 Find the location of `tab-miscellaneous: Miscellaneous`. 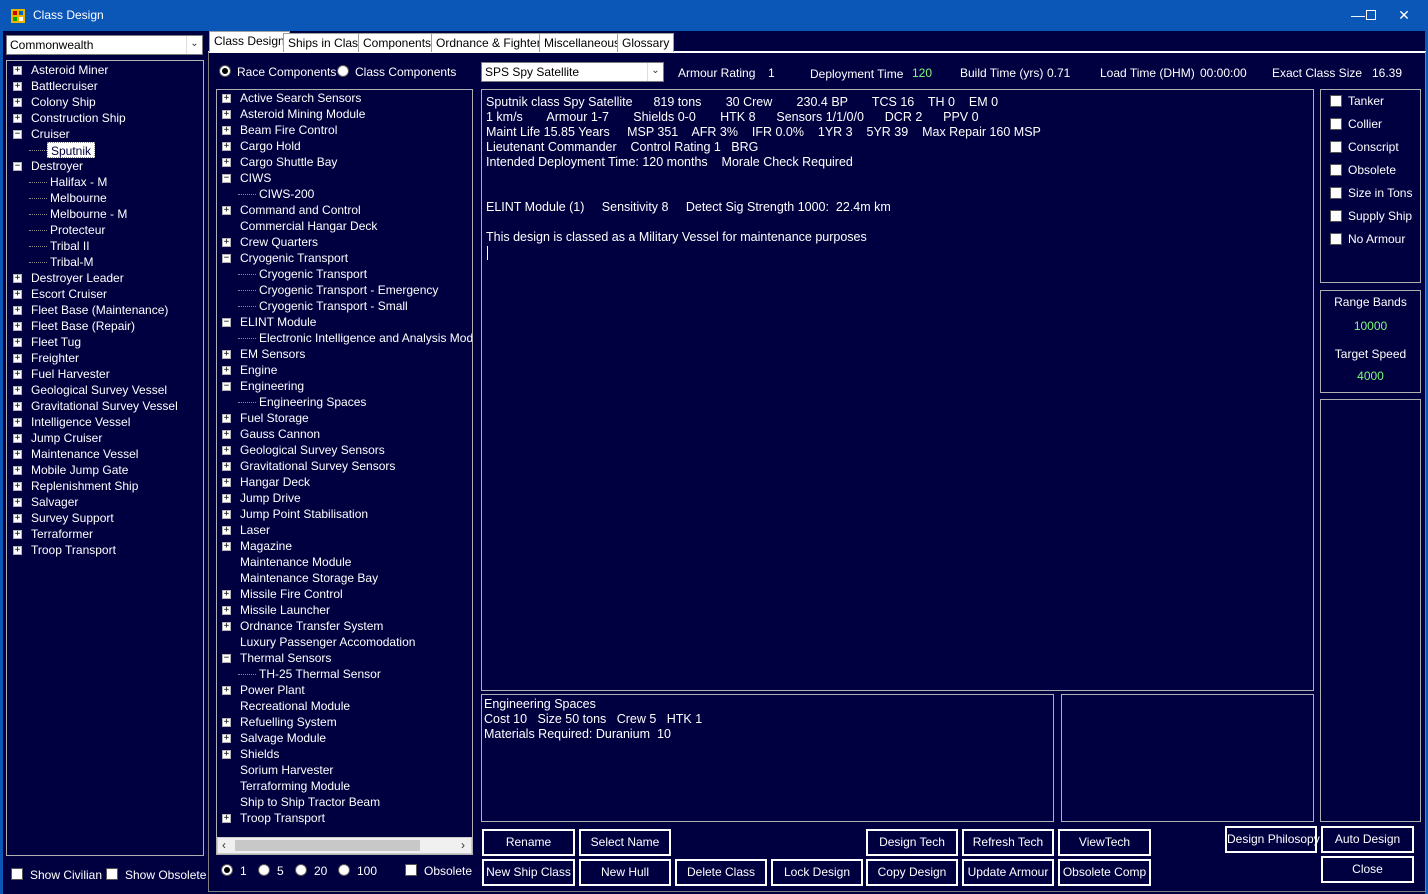

tab-miscellaneous: Miscellaneous is located at coordinates (582, 42).